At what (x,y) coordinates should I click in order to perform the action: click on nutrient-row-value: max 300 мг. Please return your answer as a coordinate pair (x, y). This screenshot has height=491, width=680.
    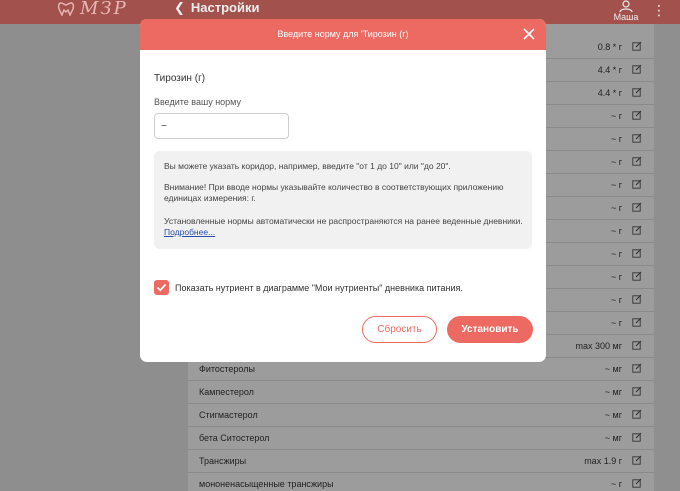
    Looking at the image, I should click on (599, 346).